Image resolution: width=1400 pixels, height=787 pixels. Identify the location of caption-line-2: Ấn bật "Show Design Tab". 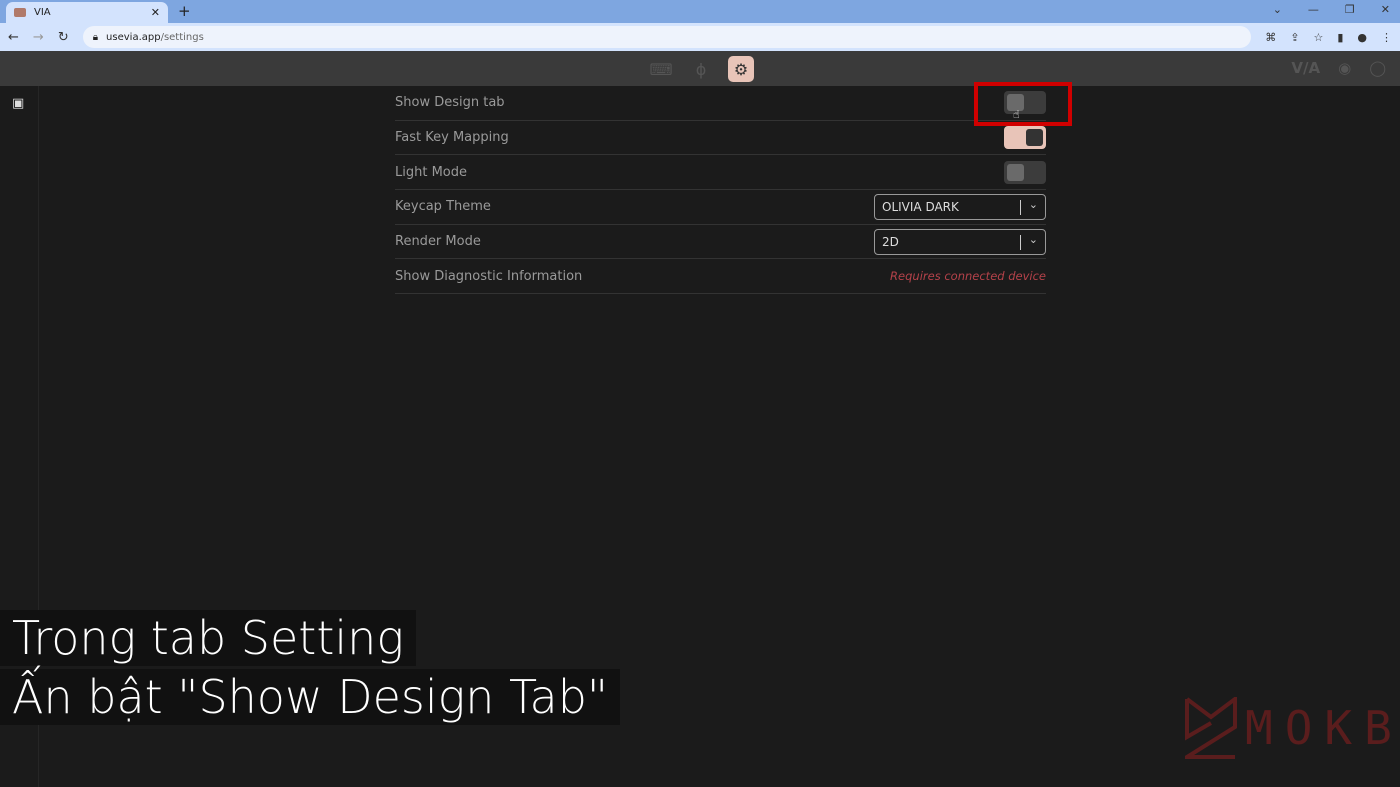
(310, 697).